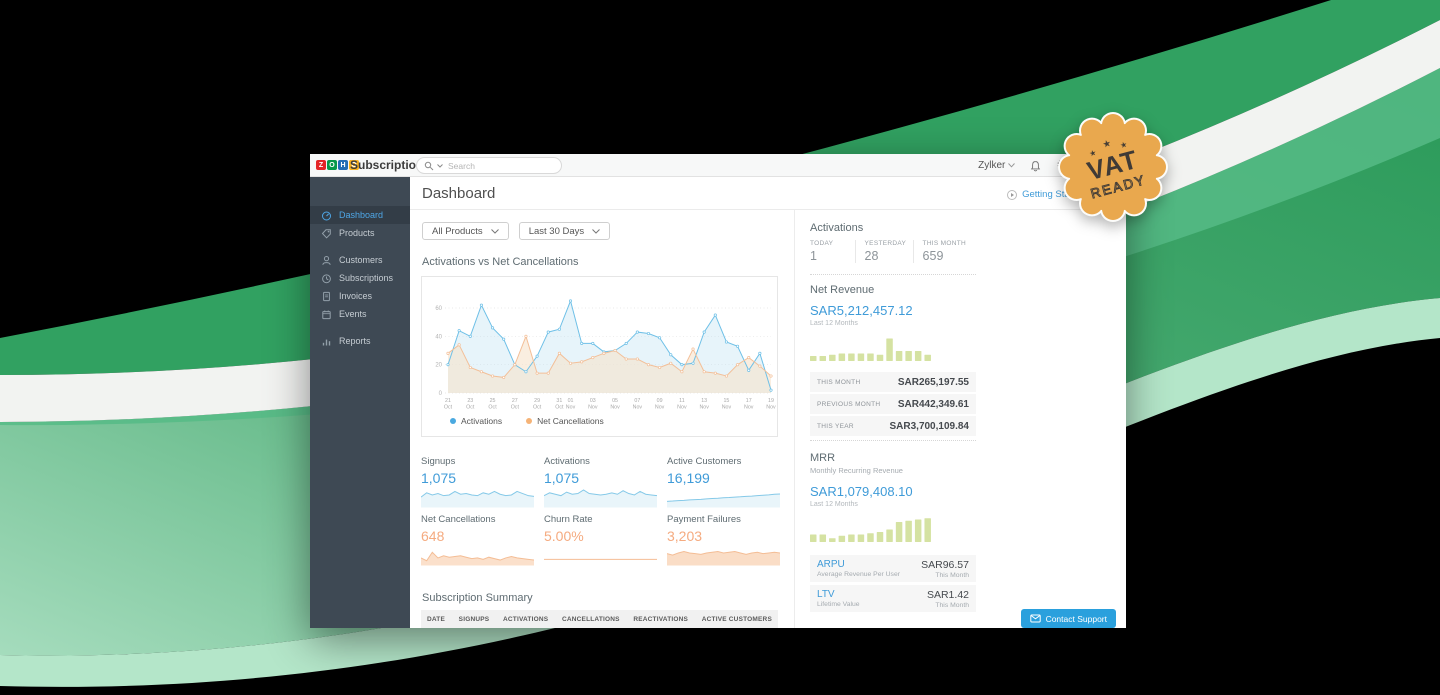  I want to click on date-range-value: Last 30 Days, so click(556, 231).